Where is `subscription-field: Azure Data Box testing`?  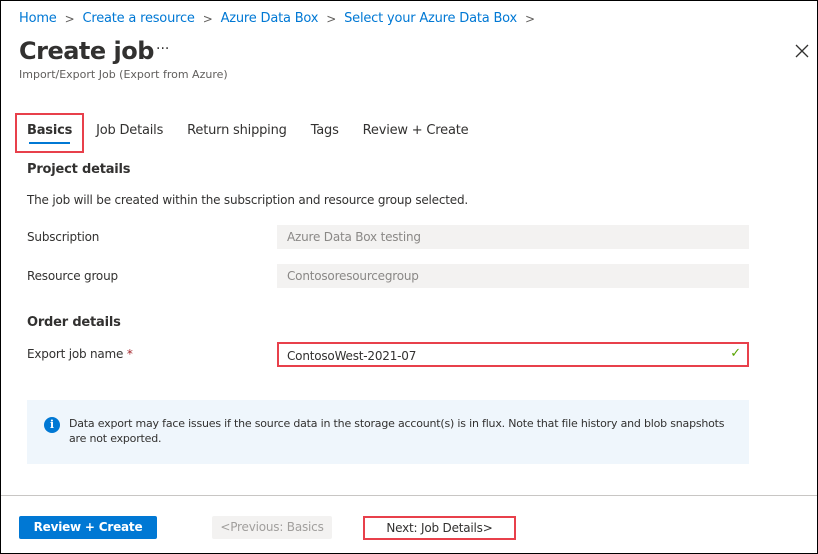
subscription-field: Azure Data Box testing is located at coordinates (513, 237).